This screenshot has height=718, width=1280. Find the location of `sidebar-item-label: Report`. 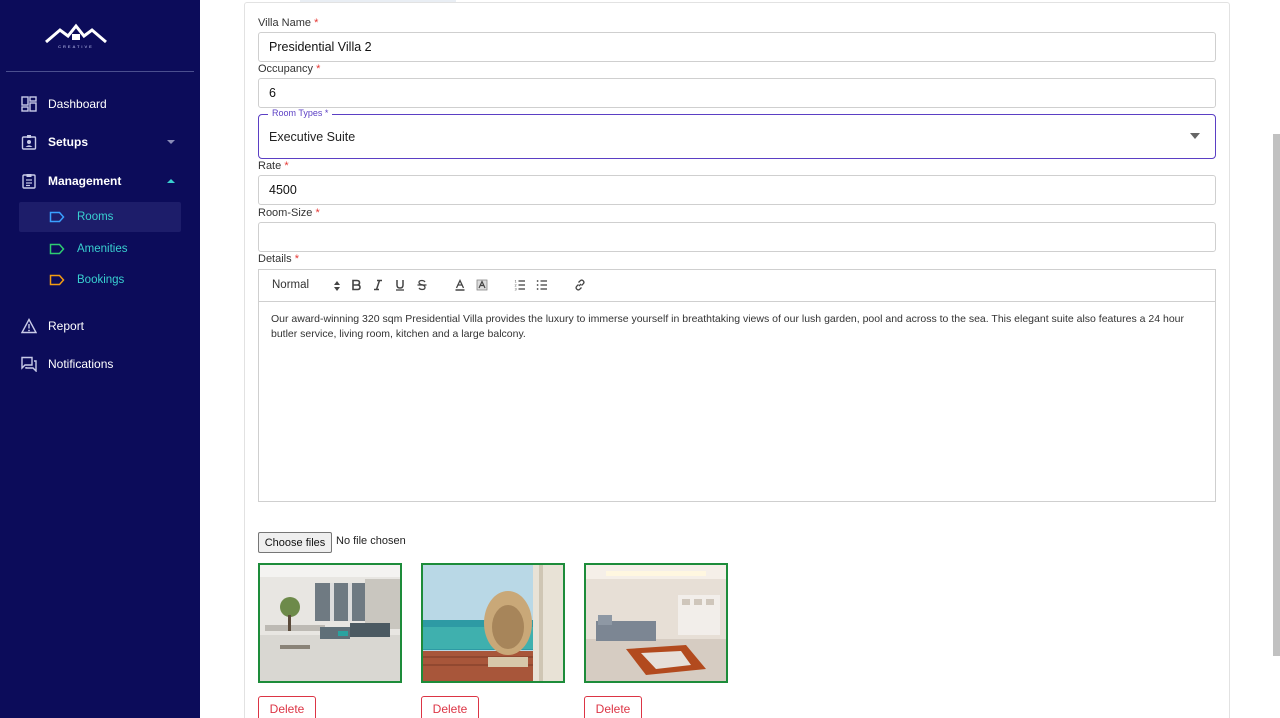

sidebar-item-label: Report is located at coordinates (66, 326).